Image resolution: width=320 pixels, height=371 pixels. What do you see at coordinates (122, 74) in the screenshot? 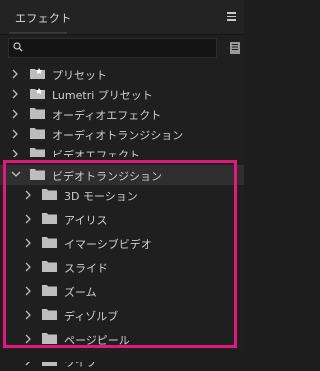
I see `tree-item-presets: プリセット` at bounding box center [122, 74].